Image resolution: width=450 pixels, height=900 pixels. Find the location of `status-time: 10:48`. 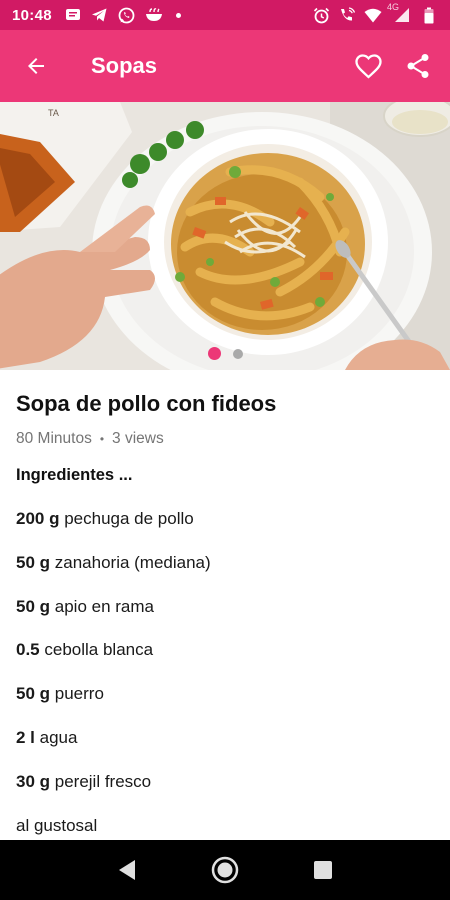

status-time: 10:48 is located at coordinates (32, 15).